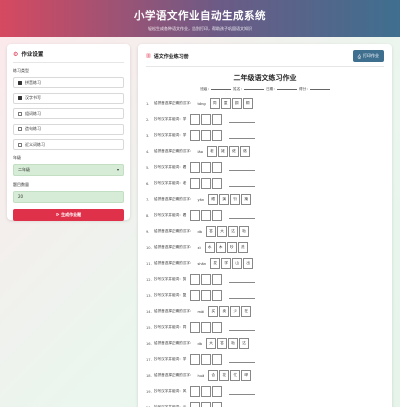  I want to click on choice-box: 洗, so click(242, 247).